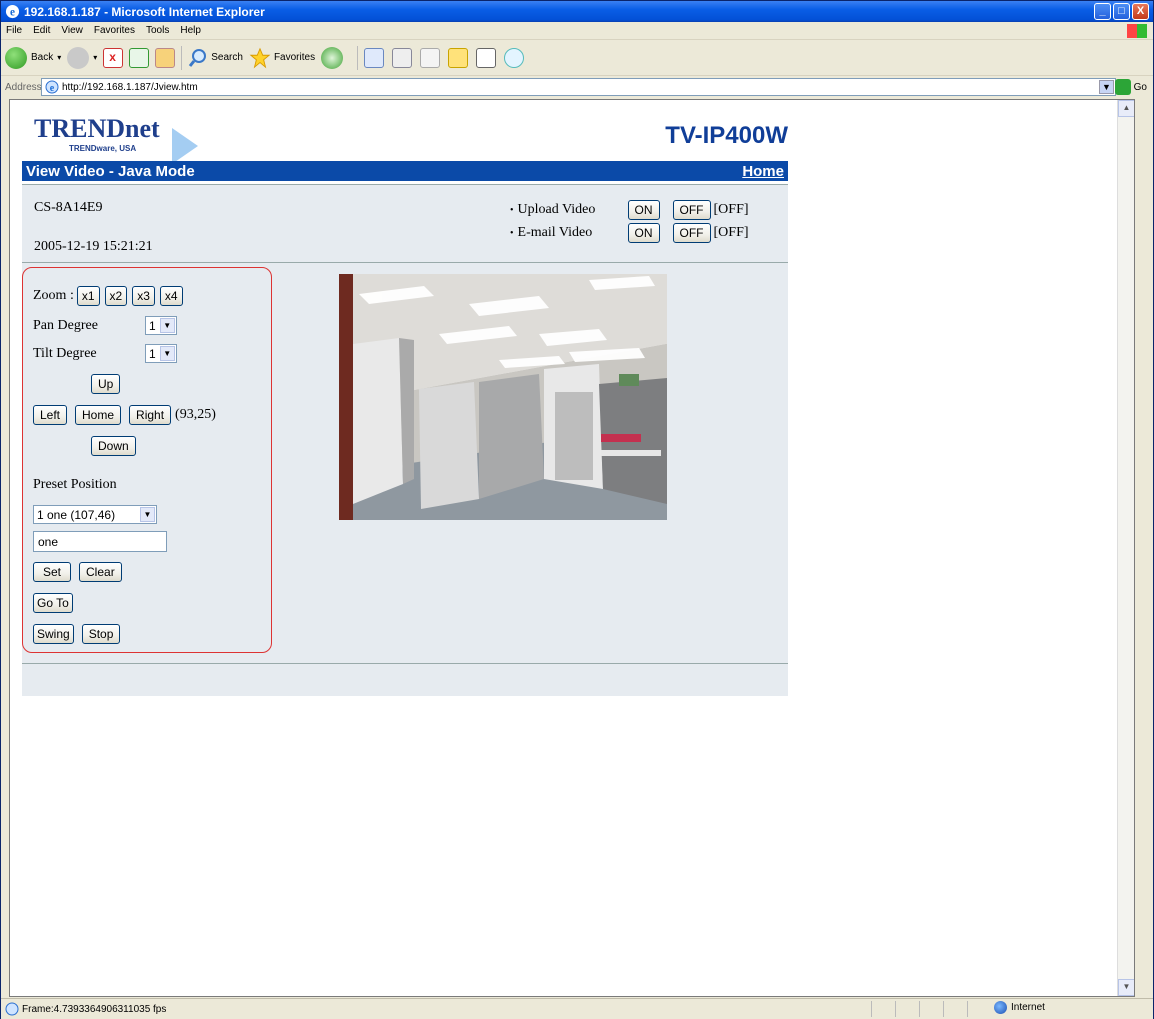 The width and height of the screenshot is (1154, 1019). Describe the element at coordinates (88, 296) in the screenshot. I see `zoom-x1-button: x1` at that location.